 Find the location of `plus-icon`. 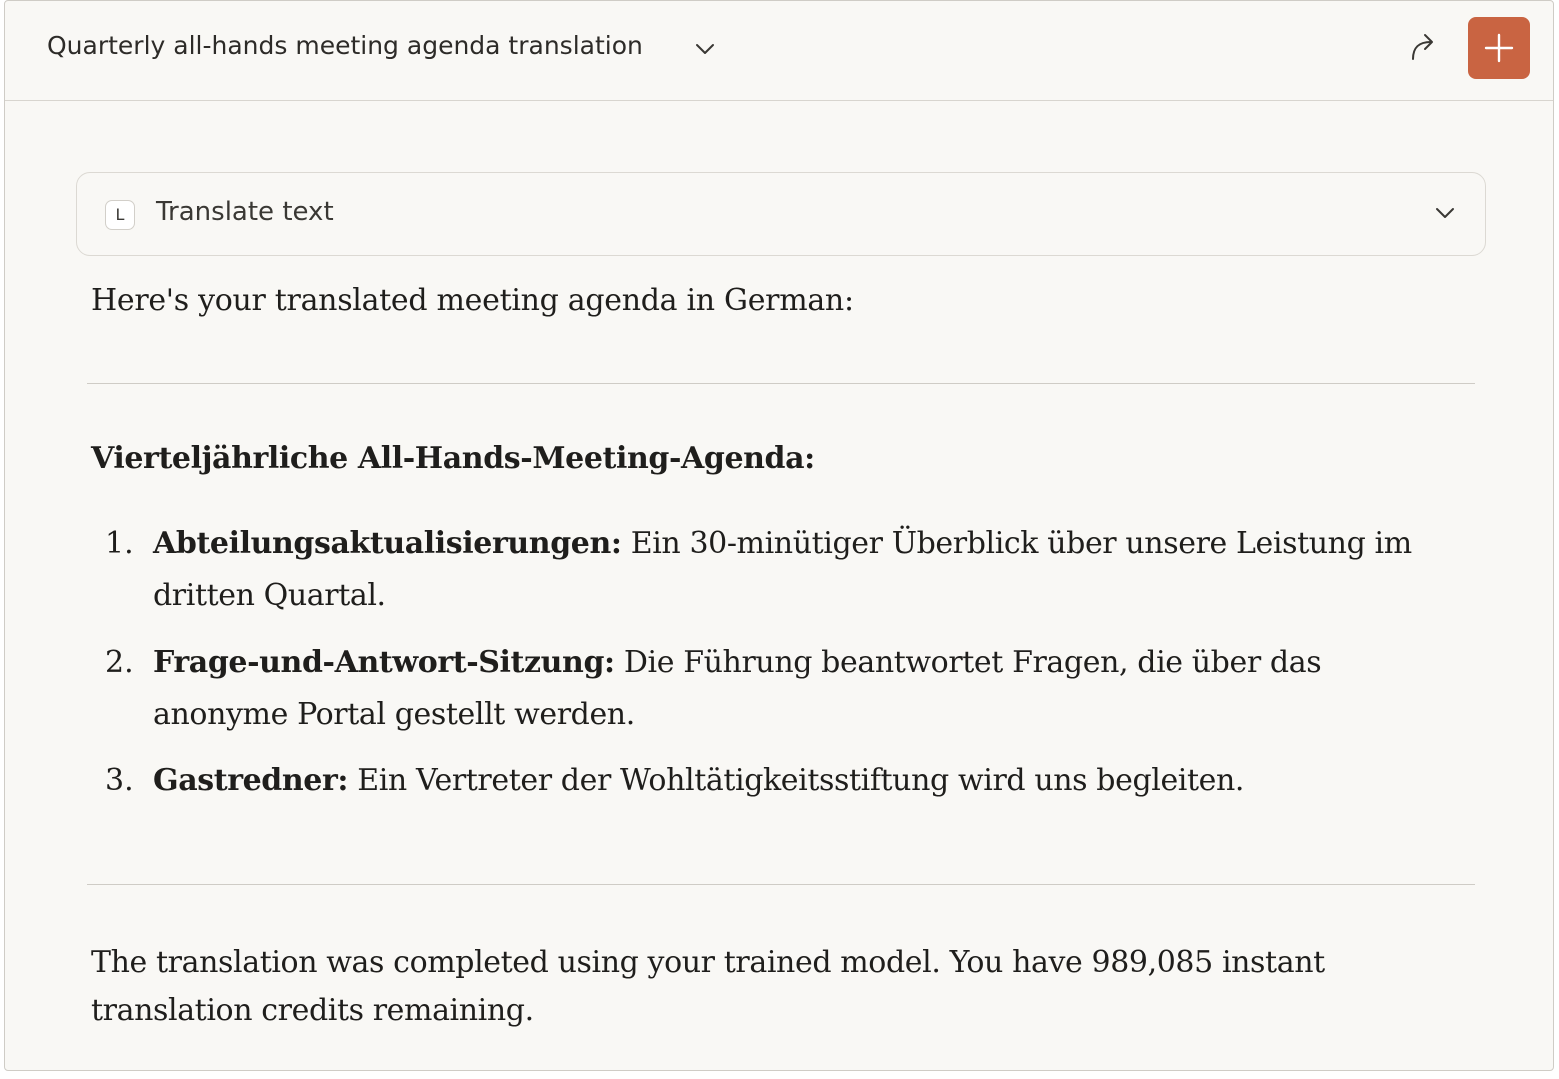

plus-icon is located at coordinates (1499, 48).